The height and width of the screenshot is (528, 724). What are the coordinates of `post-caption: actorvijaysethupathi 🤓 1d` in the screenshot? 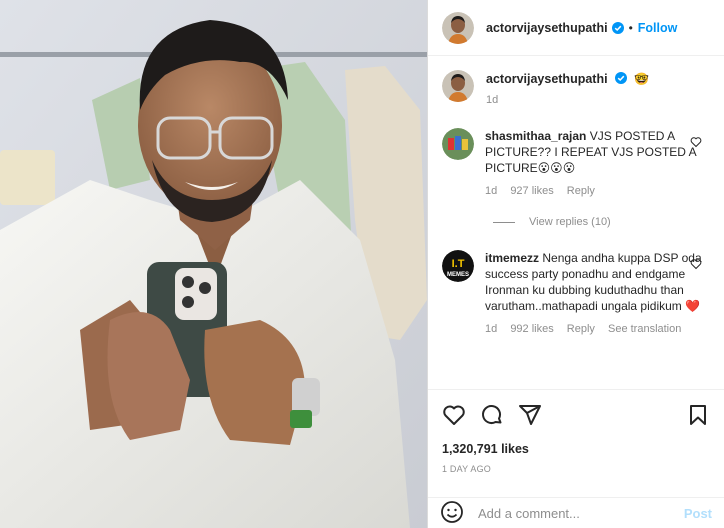 It's located at (576, 81).